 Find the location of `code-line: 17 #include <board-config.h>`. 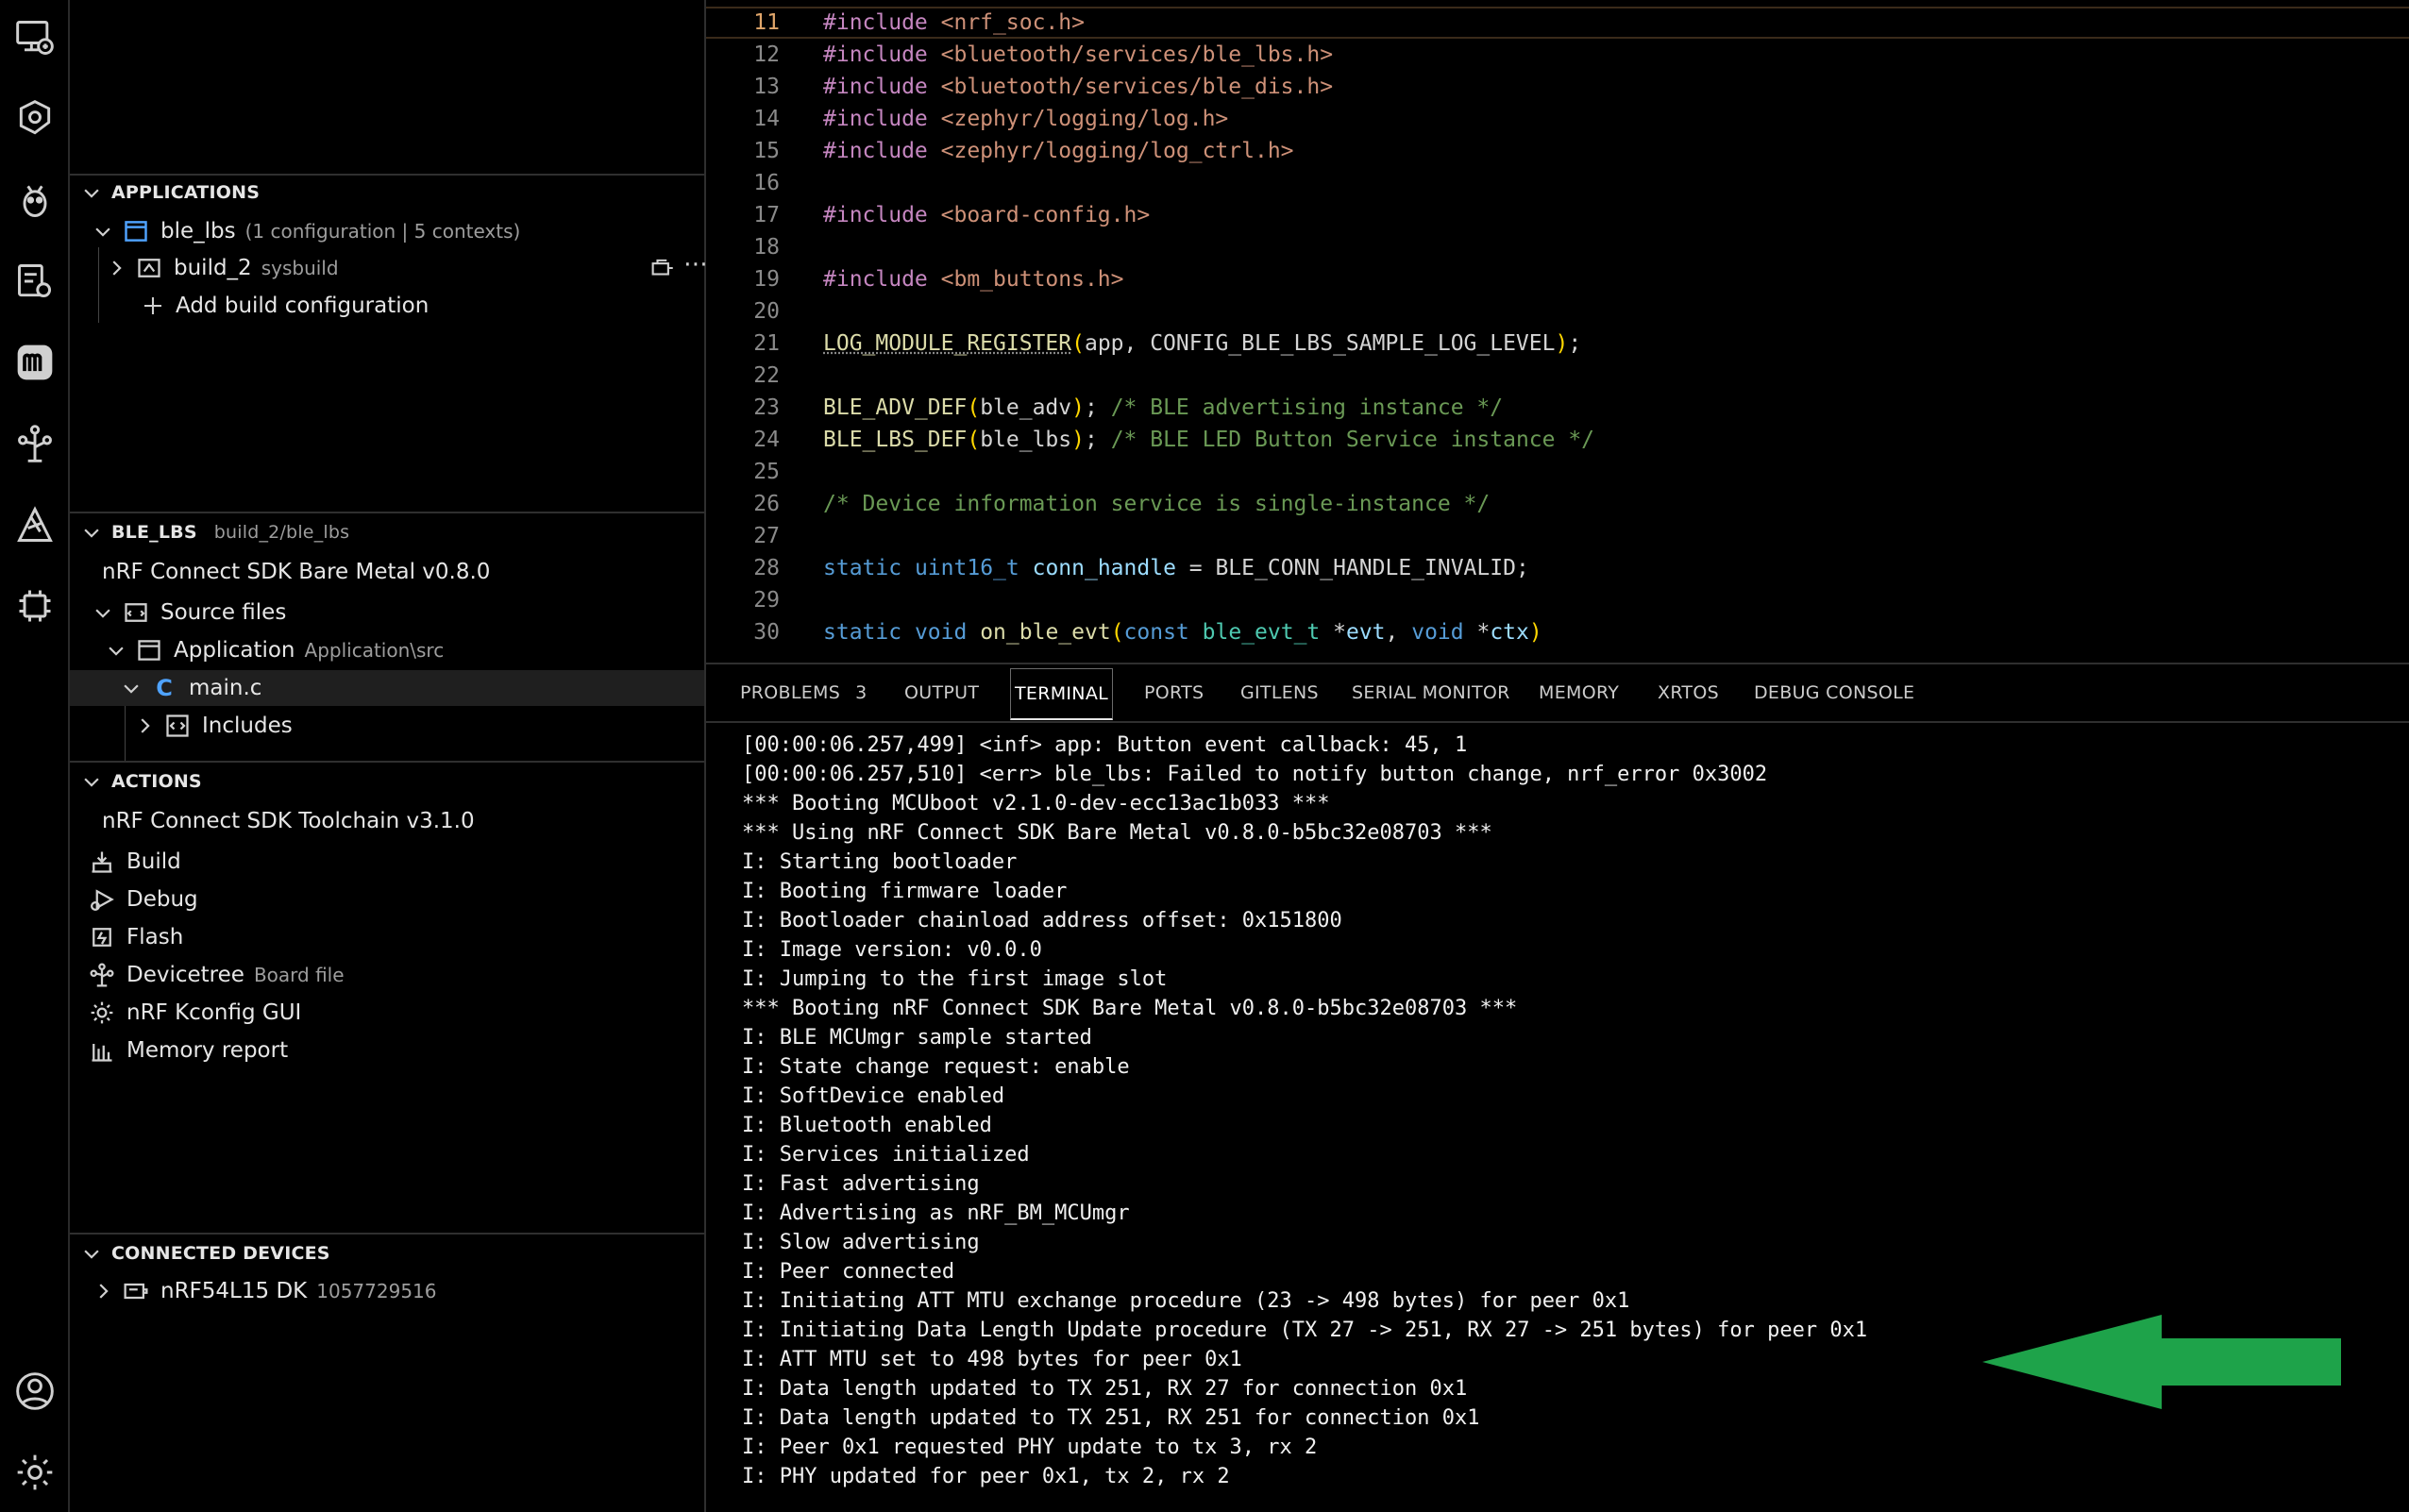

code-line: 17 #include <board-config.h> is located at coordinates (1557, 215).